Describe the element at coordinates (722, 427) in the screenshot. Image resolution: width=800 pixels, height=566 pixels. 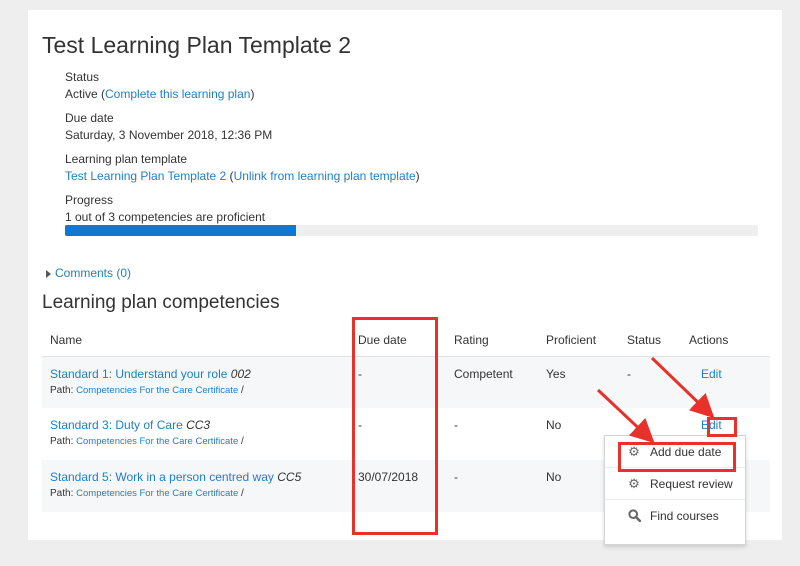
I see `edit-link-highlight` at that location.